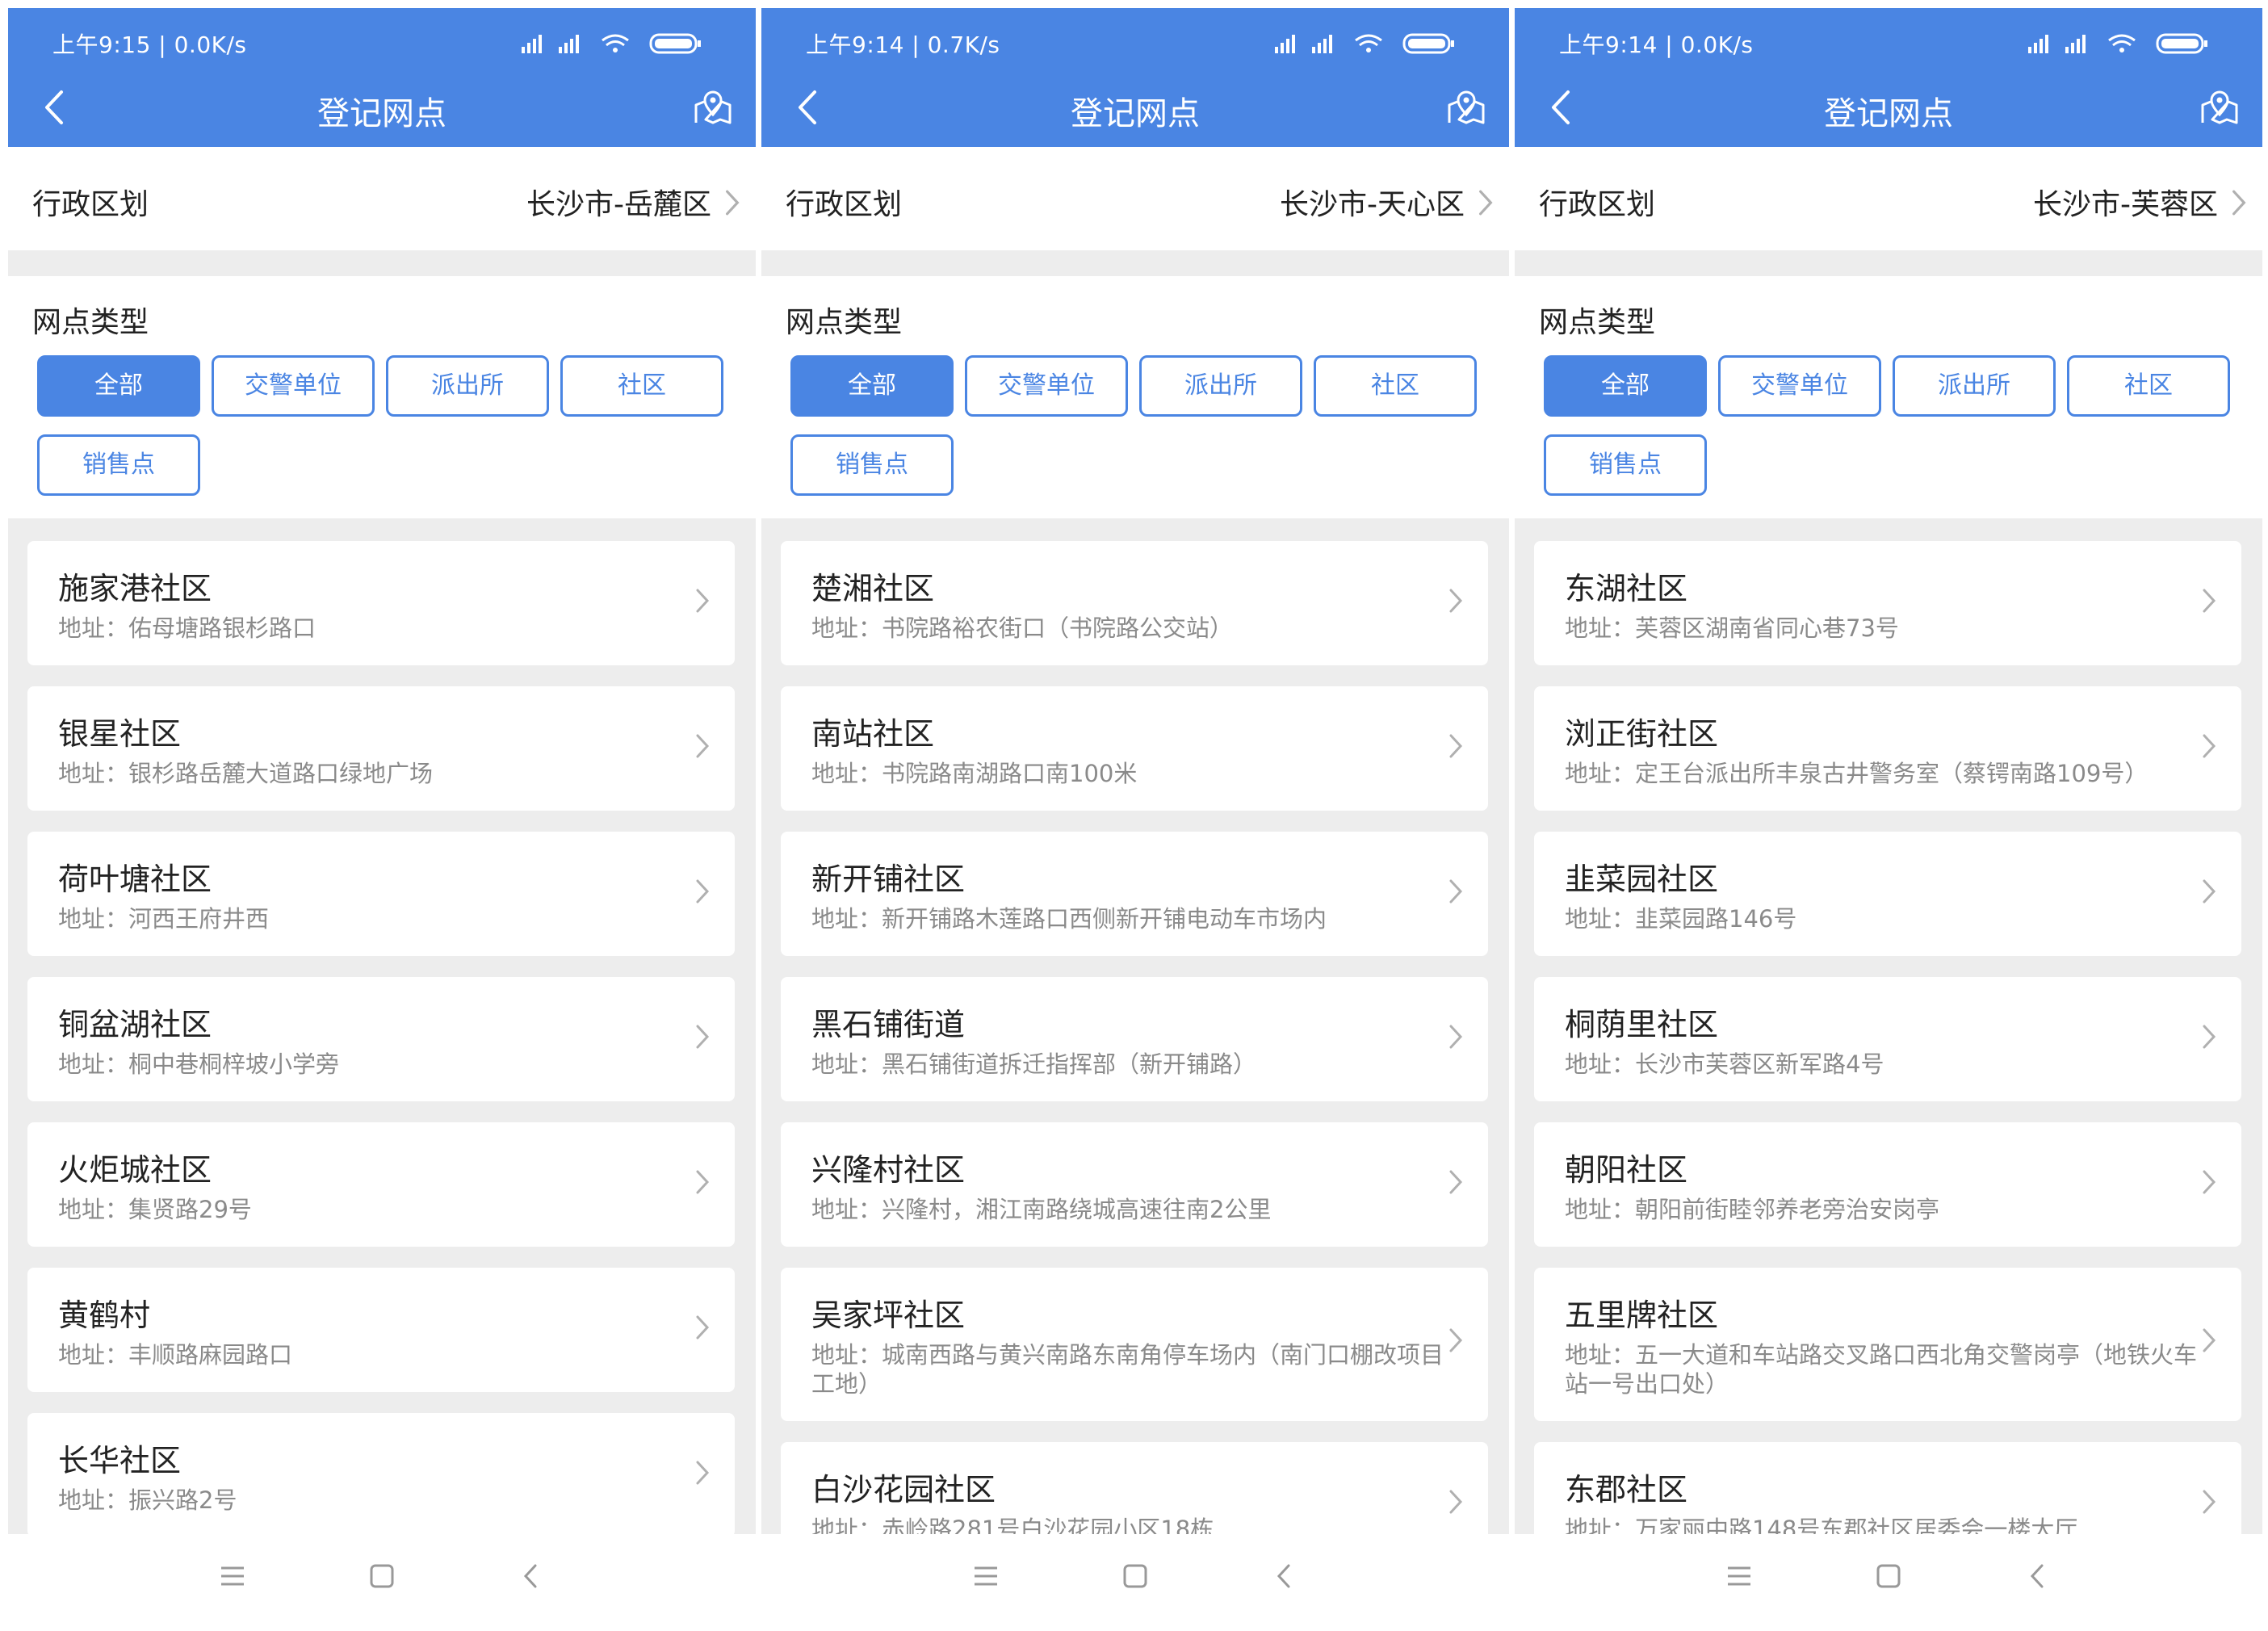 The height and width of the screenshot is (1631, 2268). I want to click on region-value: 长沙市-芙蓉区, so click(2125, 205).